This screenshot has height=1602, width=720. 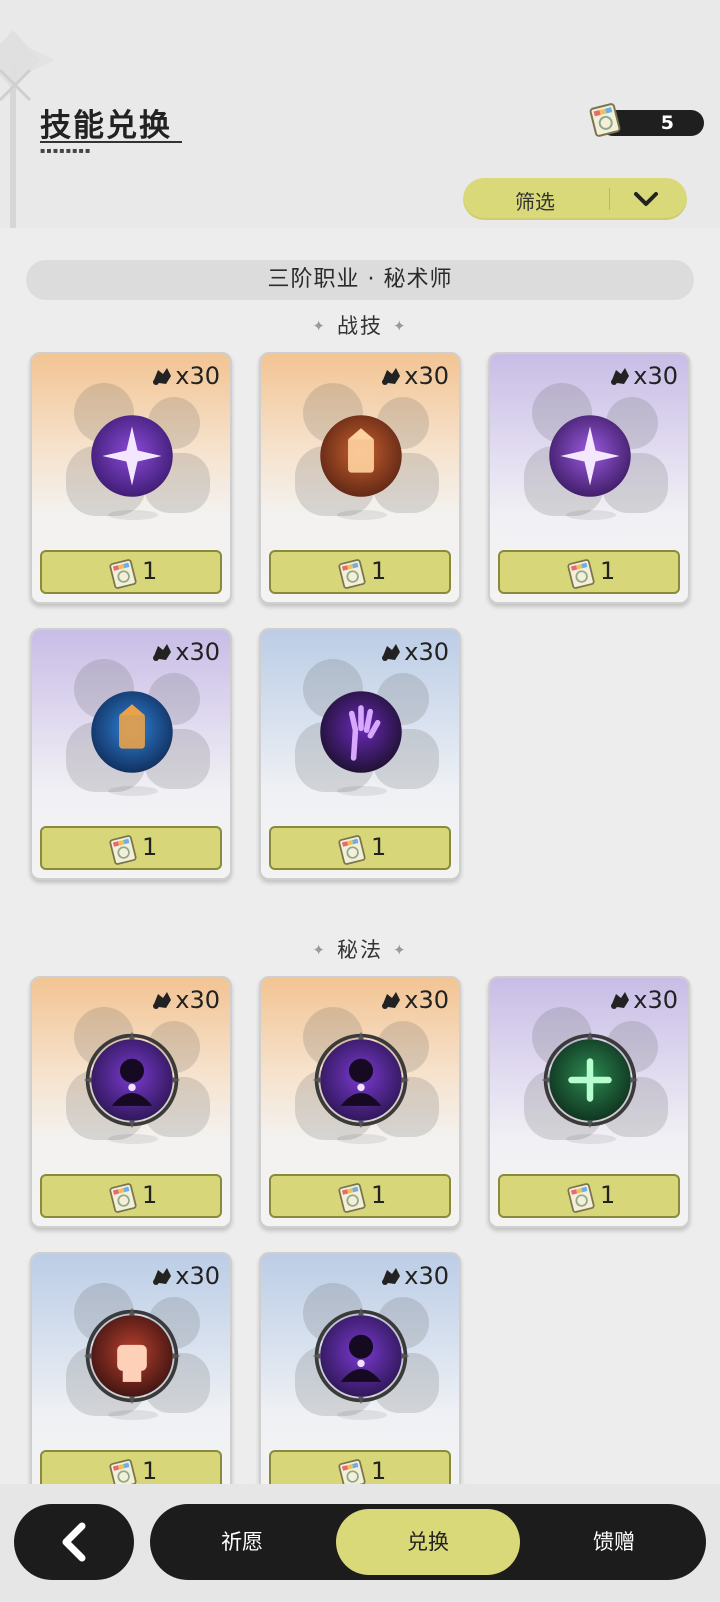 I want to click on orange-totem-skill-icon, so click(x=361, y=456).